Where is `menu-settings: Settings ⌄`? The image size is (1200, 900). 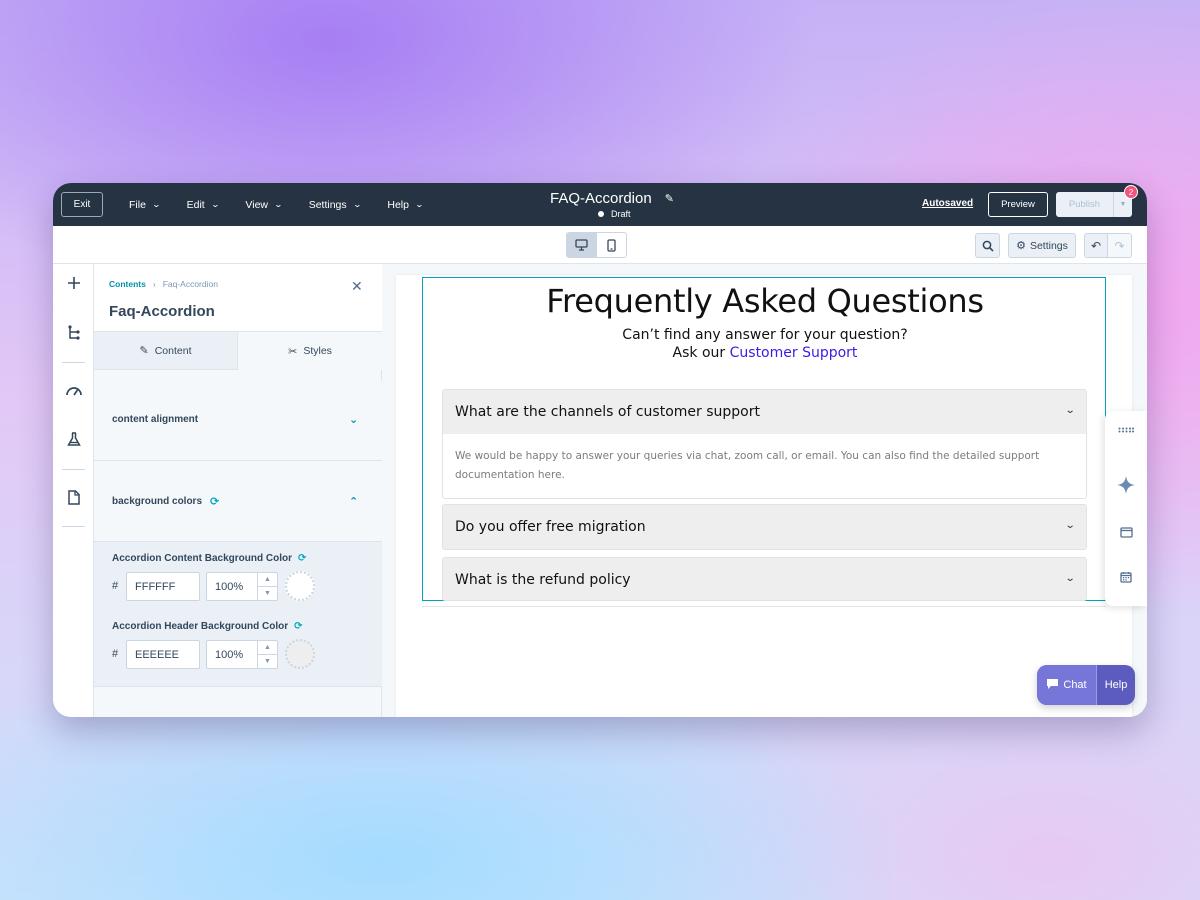
menu-settings: Settings ⌄ is located at coordinates (335, 205).